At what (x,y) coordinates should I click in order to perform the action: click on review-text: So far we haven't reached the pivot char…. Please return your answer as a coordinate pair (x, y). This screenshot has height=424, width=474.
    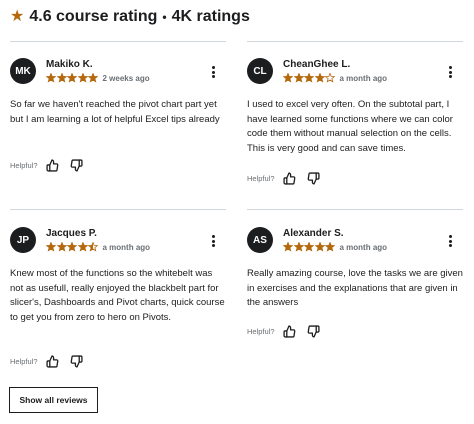
    Looking at the image, I should click on (115, 112).